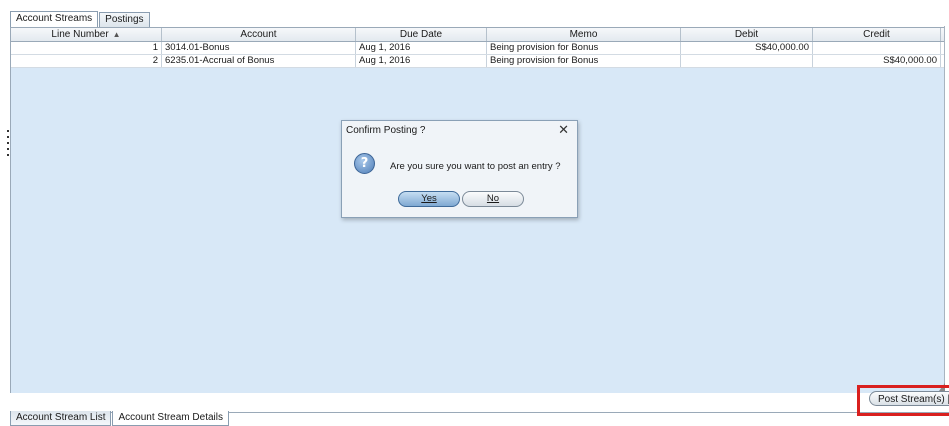 This screenshot has height=426, width=949. Describe the element at coordinates (259, 34) in the screenshot. I see `column-header-account: Account` at that location.